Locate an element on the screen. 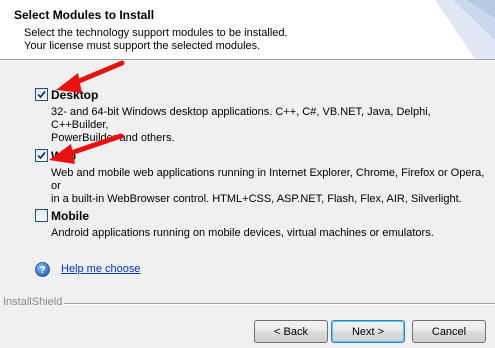  checkmark-icon is located at coordinates (41, 94).